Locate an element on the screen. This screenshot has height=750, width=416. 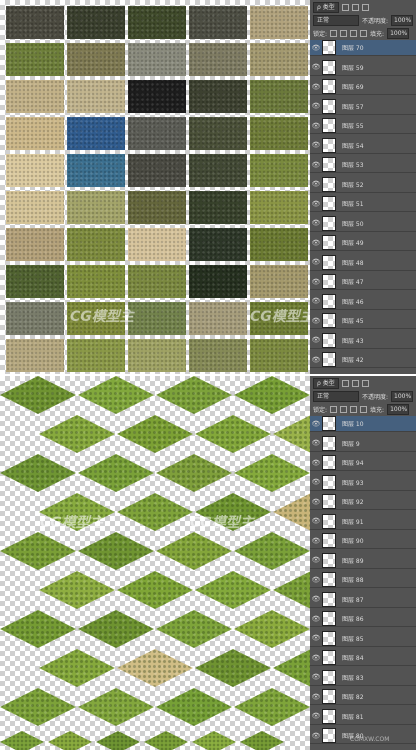
layer-name: 图层 49 is located at coordinates (353, 242).